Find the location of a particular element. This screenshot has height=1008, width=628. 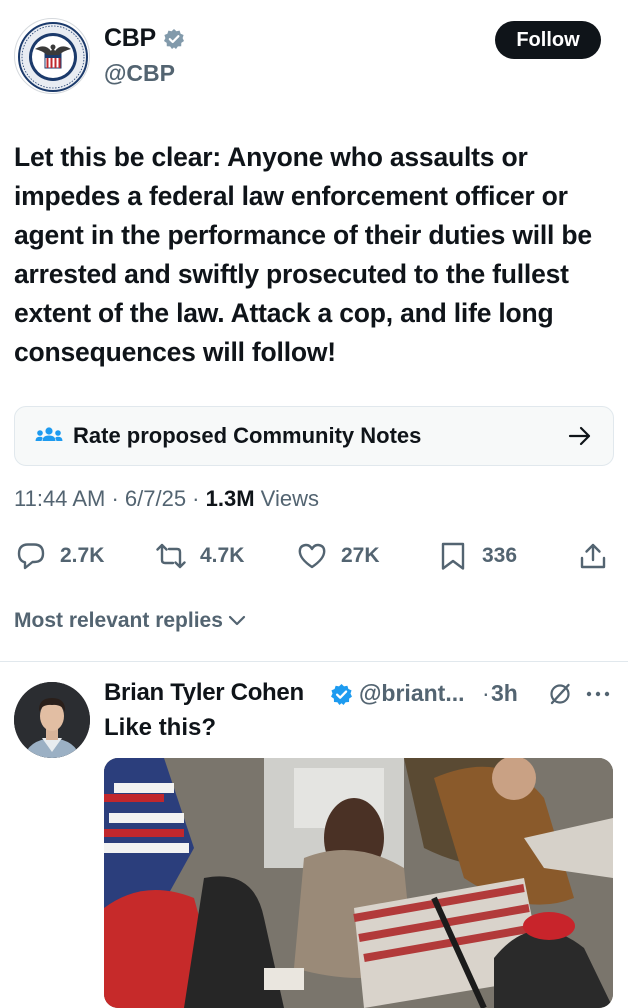

author-avatar is located at coordinates (52, 56).